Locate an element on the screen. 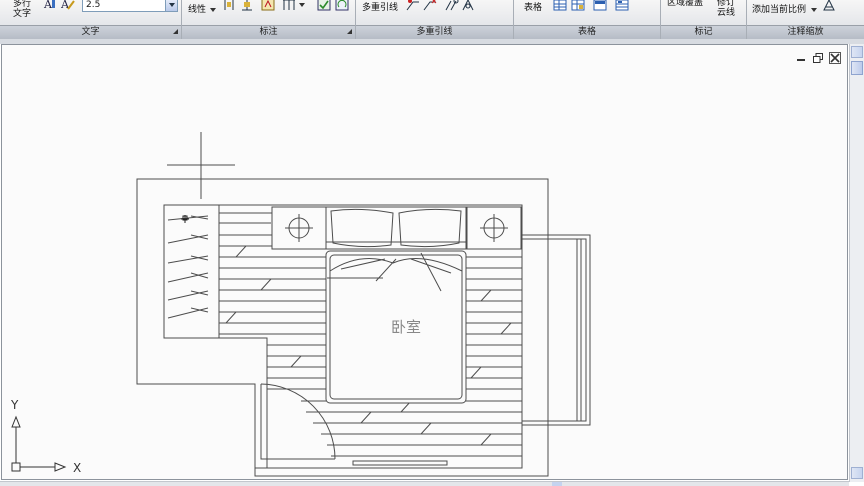 This screenshot has height=486, width=864. multileader-label: 多重引线 is located at coordinates (380, 8).